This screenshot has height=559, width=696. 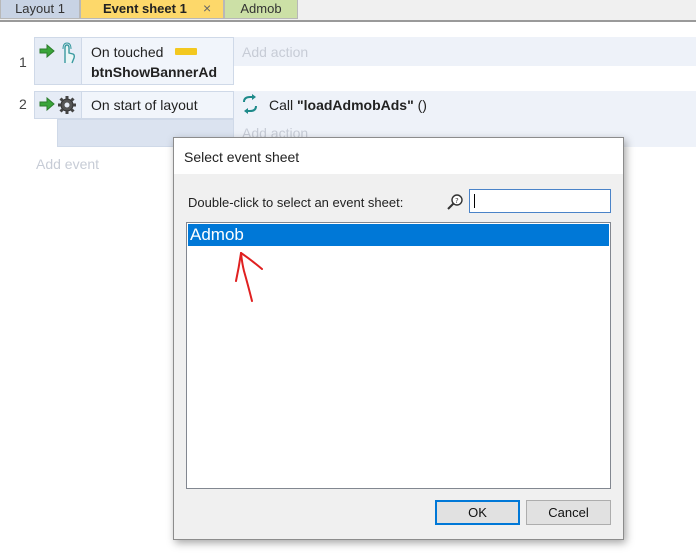 I want to click on action-prefix: Call, so click(x=283, y=105).